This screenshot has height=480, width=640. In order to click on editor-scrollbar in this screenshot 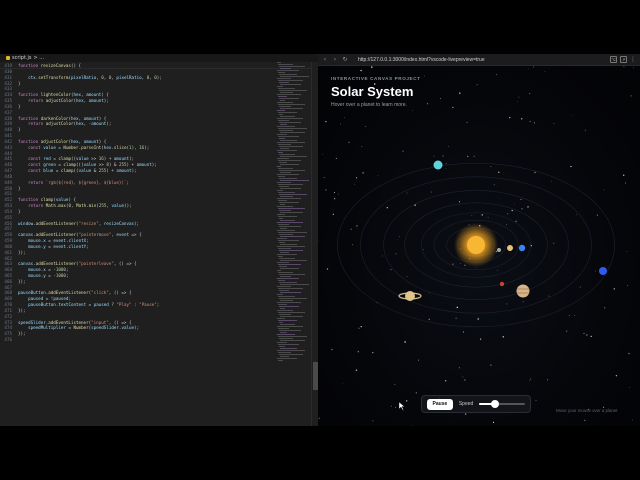, I will do `click(314, 244)`.